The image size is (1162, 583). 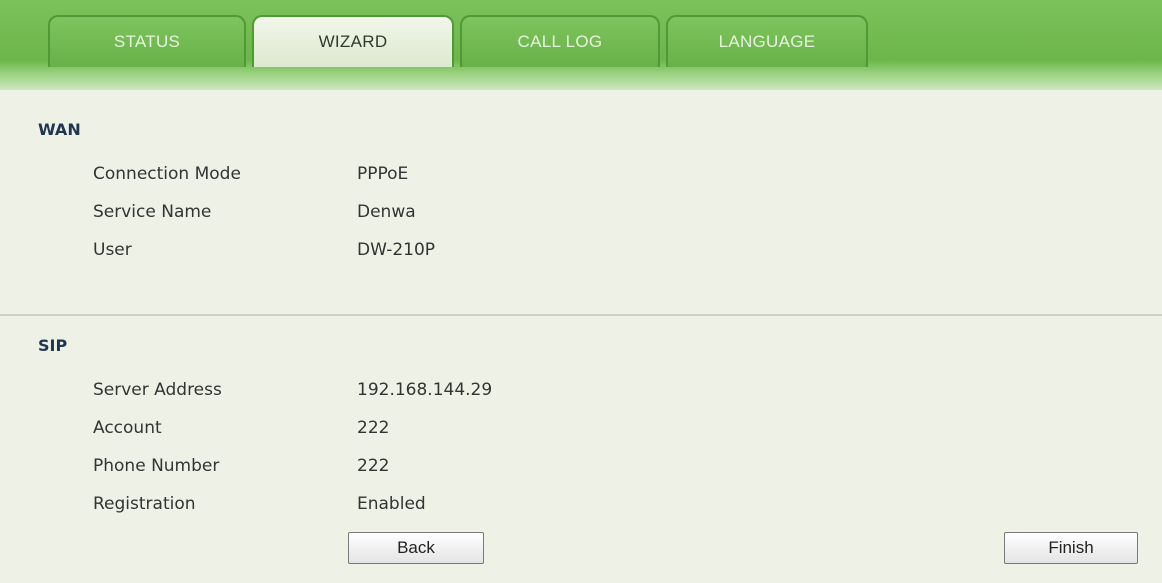 I want to click on sip-section-title: SIP, so click(x=53, y=345).